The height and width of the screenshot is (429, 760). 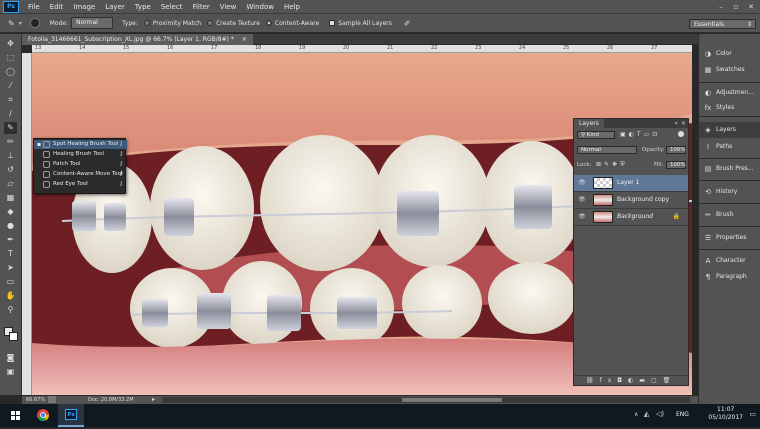 I want to click on filter-toggle-icon, so click(x=681, y=134).